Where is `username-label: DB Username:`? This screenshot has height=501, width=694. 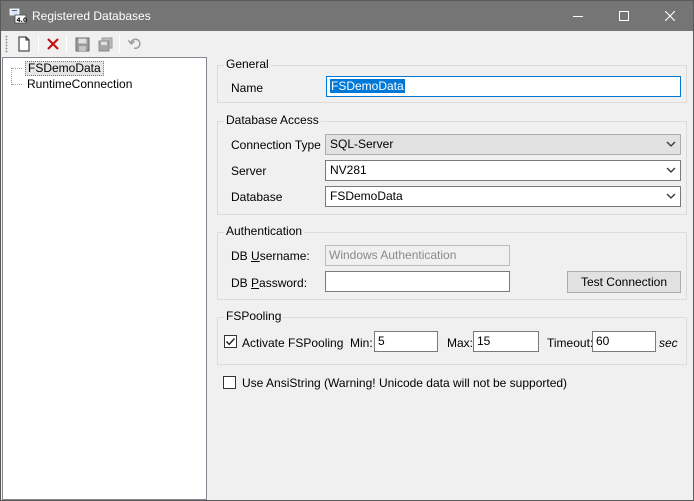 username-label: DB Username: is located at coordinates (270, 256).